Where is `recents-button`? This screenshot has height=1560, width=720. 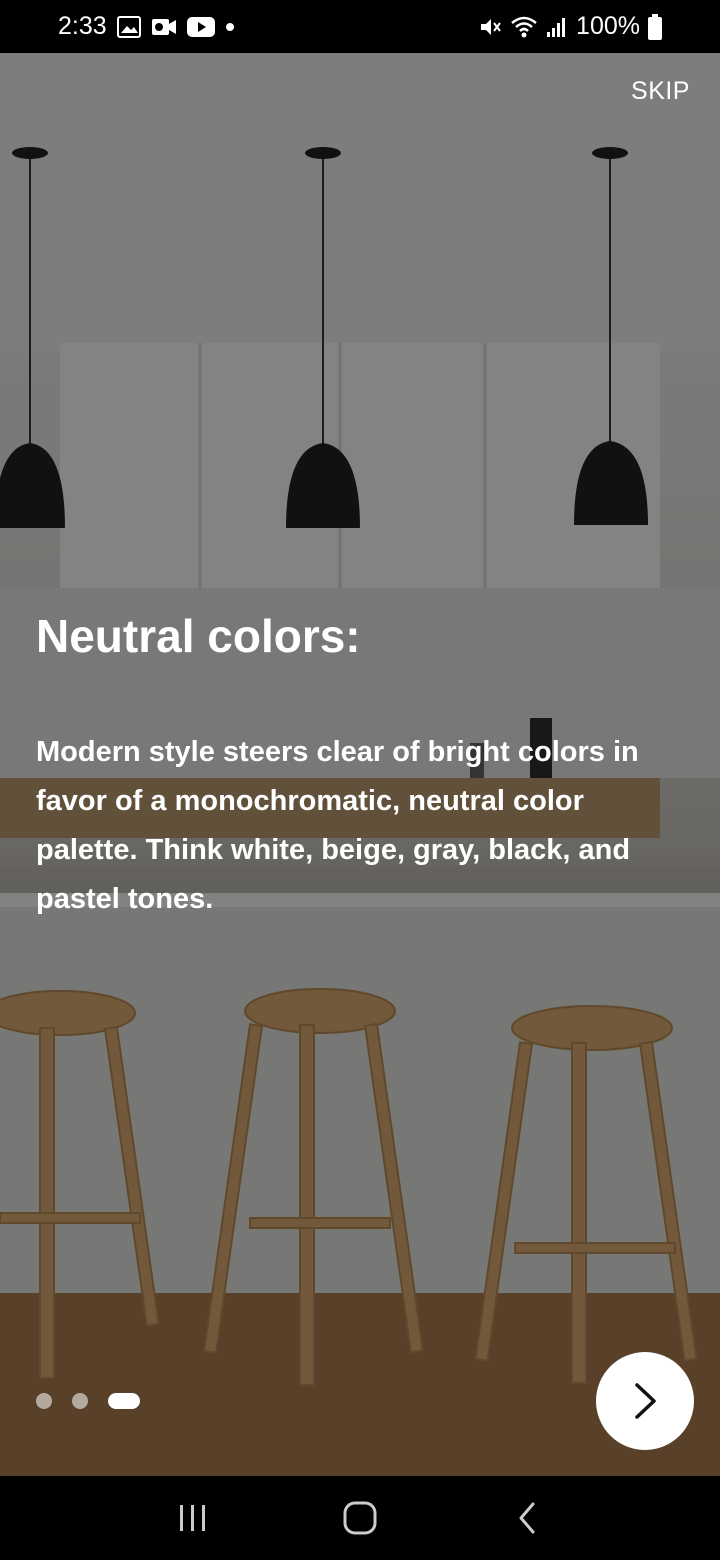 recents-button is located at coordinates (193, 1518).